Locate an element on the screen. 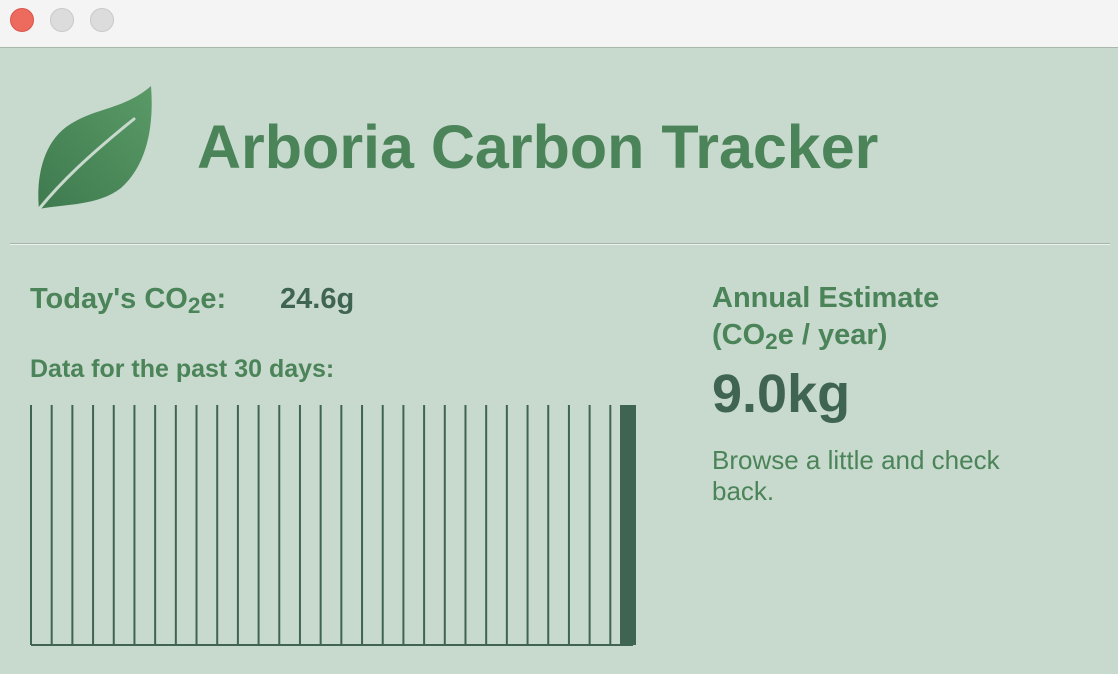 This screenshot has height=674, width=1118. today-co2-value: 24.6g is located at coordinates (317, 299).